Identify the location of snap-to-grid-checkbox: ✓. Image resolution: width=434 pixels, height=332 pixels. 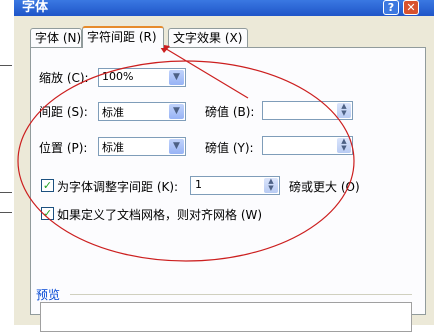
(47, 213).